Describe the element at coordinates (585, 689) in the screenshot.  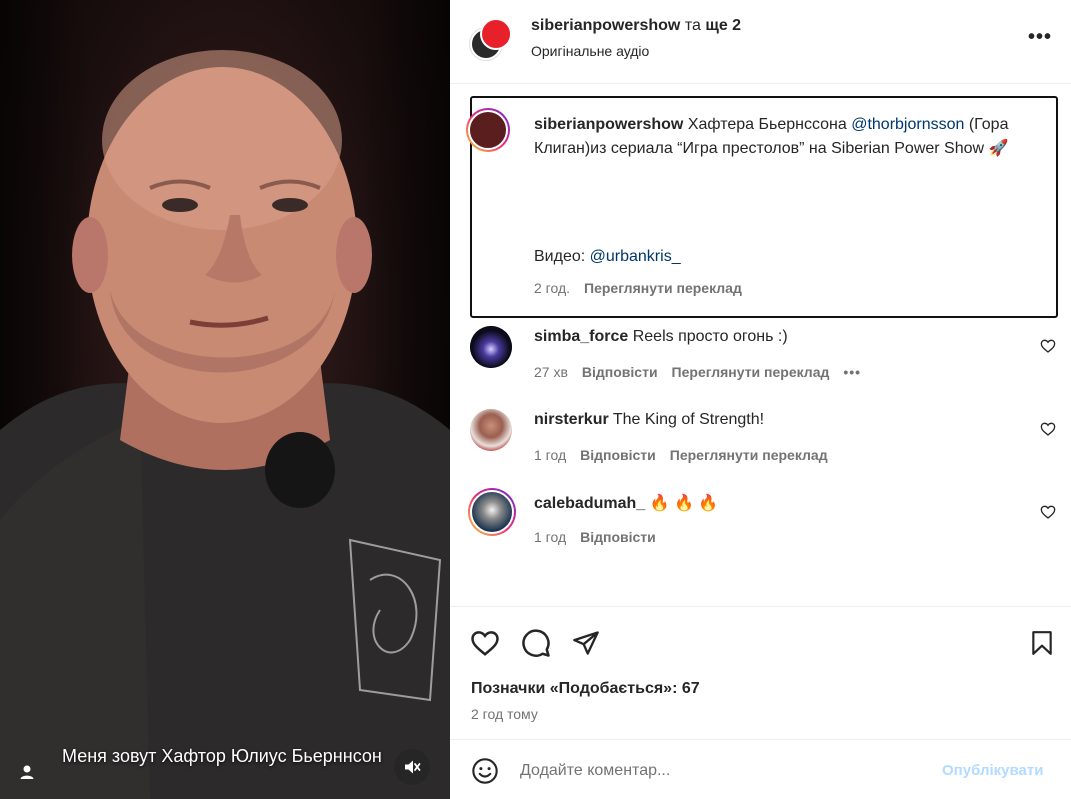
I see `likes-count: Позначки «Подобається»: 67` at that location.